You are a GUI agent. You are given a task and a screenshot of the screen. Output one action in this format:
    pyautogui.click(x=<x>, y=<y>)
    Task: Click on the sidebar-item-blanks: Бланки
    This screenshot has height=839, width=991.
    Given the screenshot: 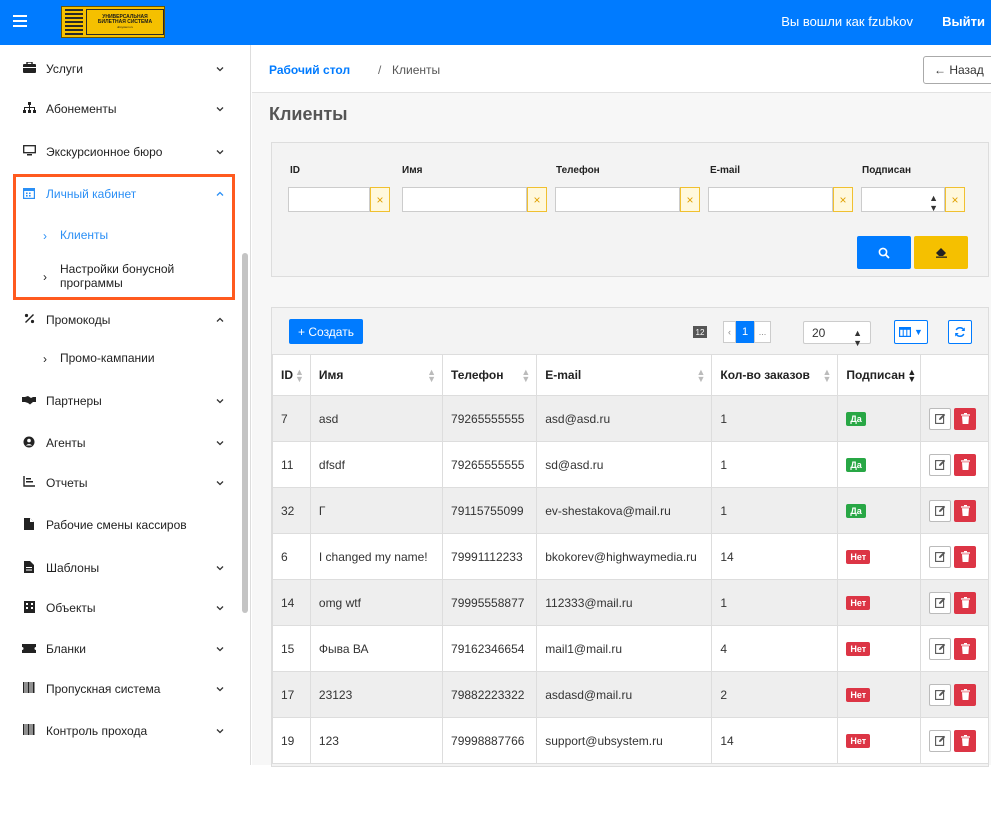 What is the action you would take?
    pyautogui.click(x=118, y=649)
    